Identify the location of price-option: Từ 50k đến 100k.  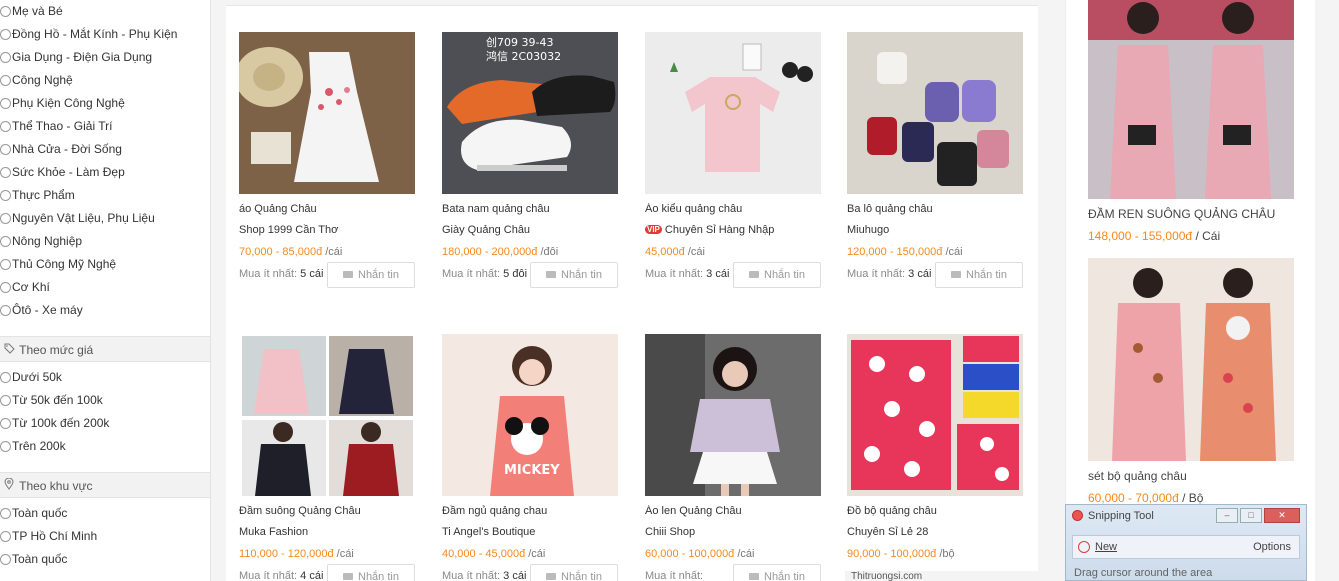
(105, 400).